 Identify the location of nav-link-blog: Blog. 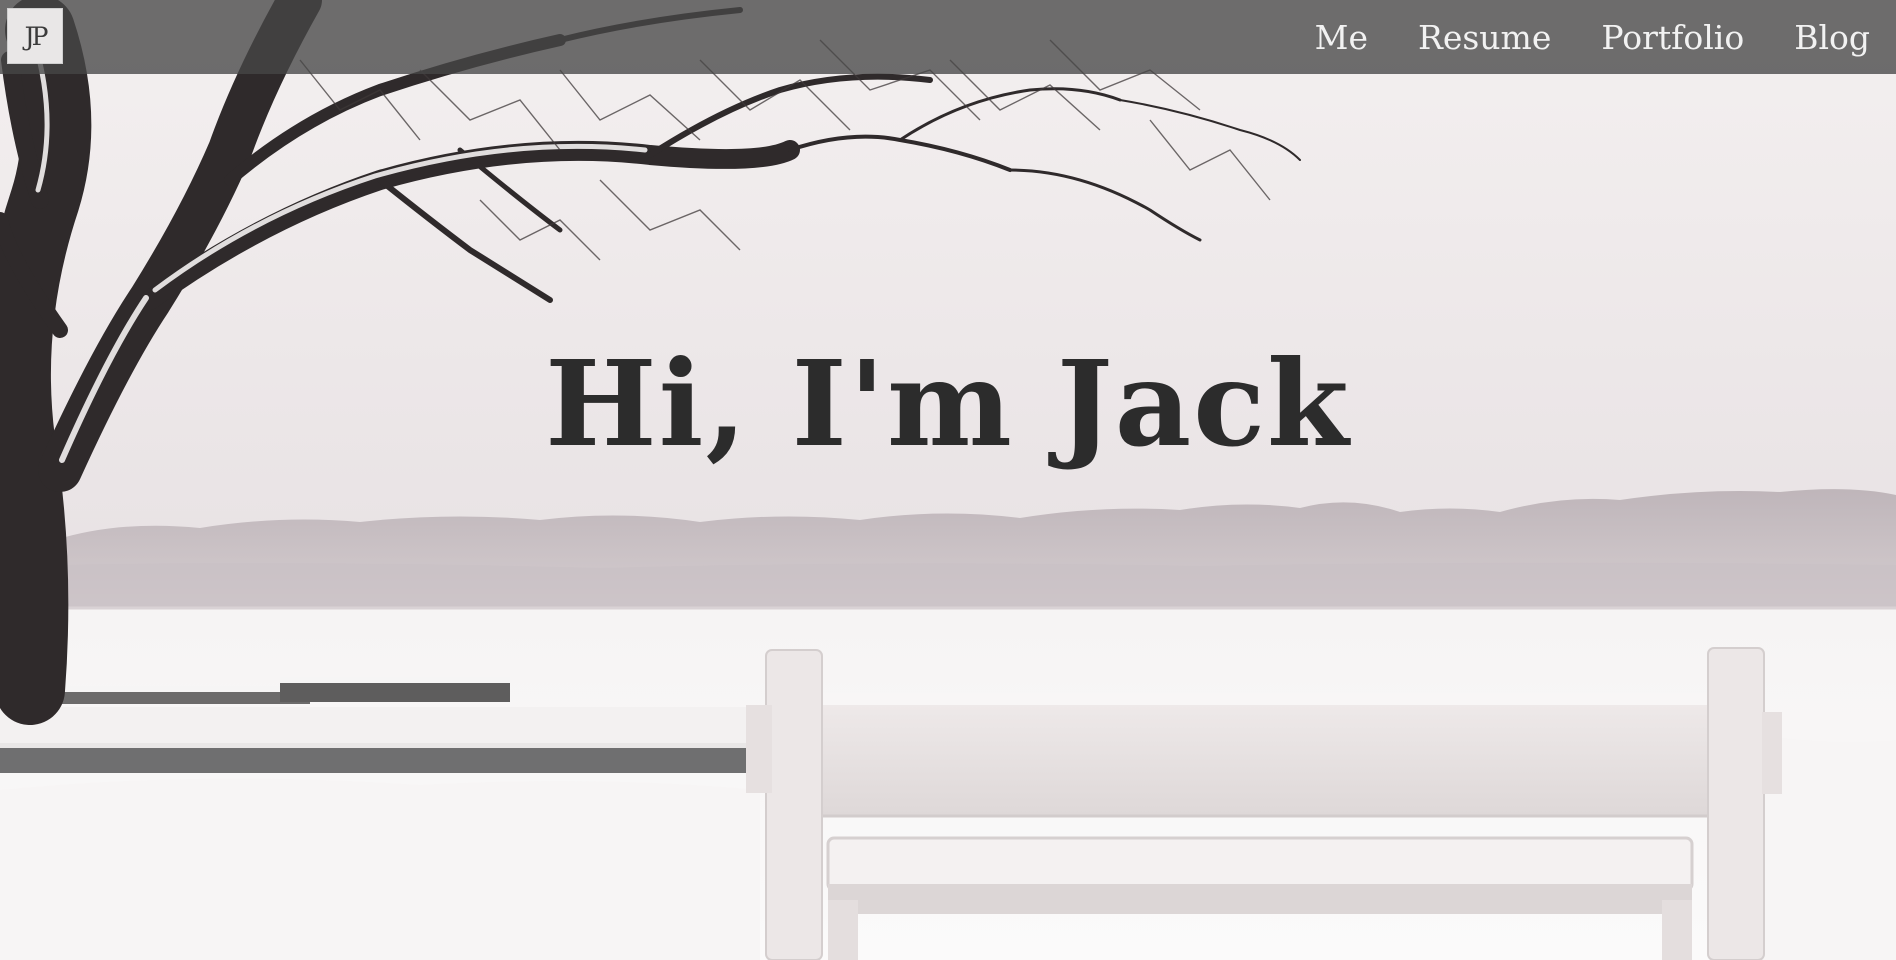
(1832, 37).